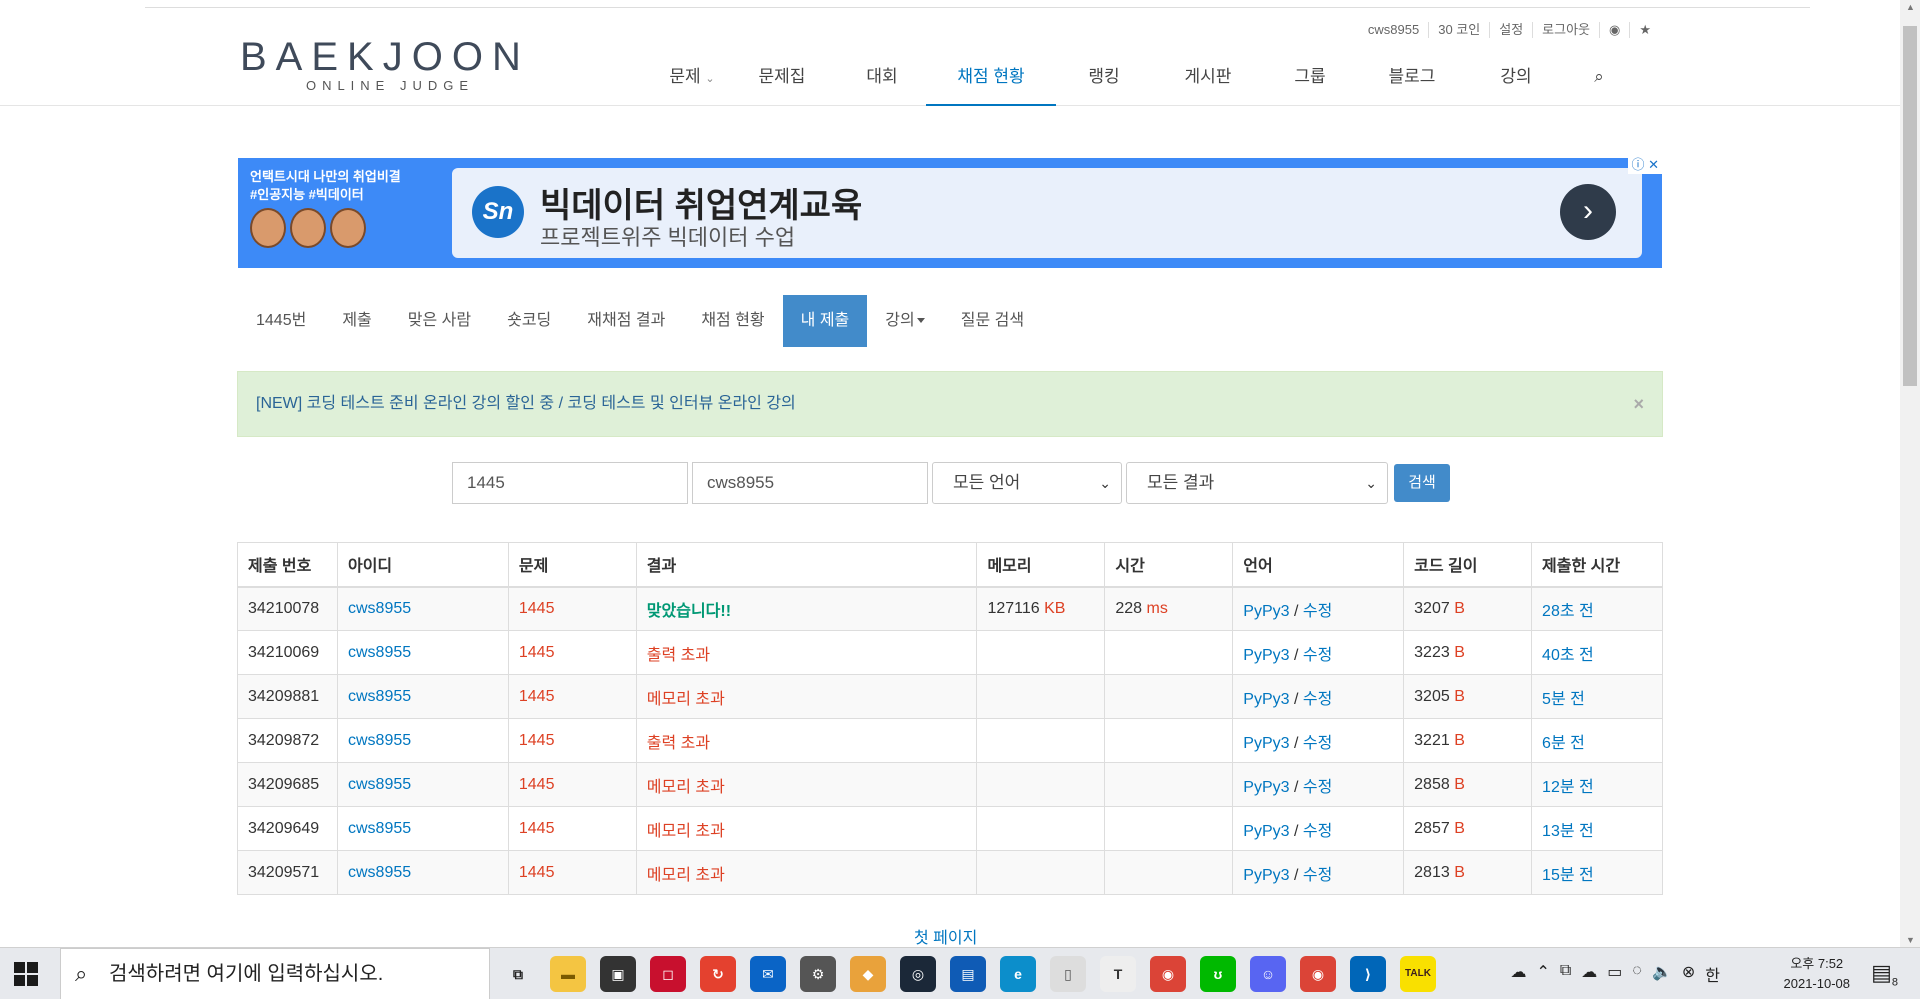 This screenshot has height=999, width=1920. I want to click on close-icon: ×, so click(1638, 404).